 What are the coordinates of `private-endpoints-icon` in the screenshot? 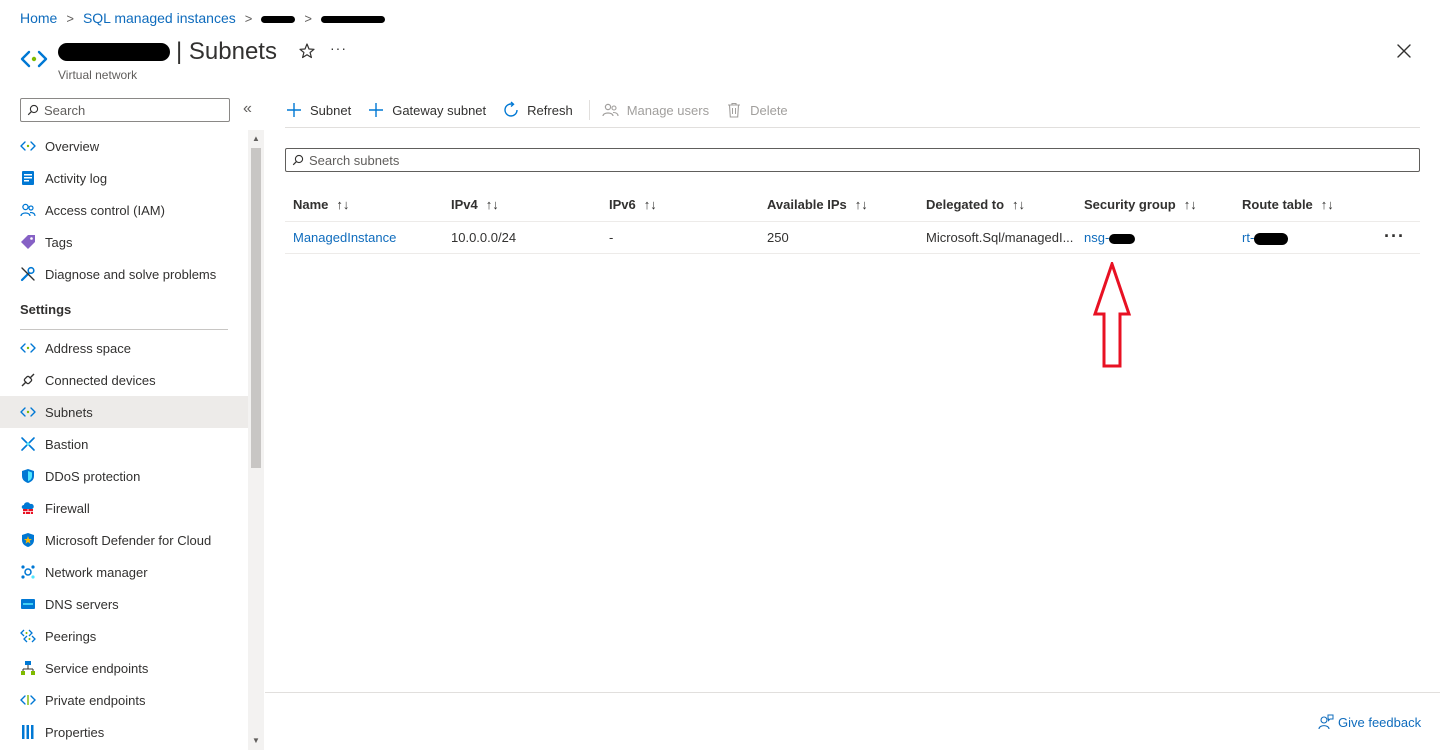 It's located at (28, 700).